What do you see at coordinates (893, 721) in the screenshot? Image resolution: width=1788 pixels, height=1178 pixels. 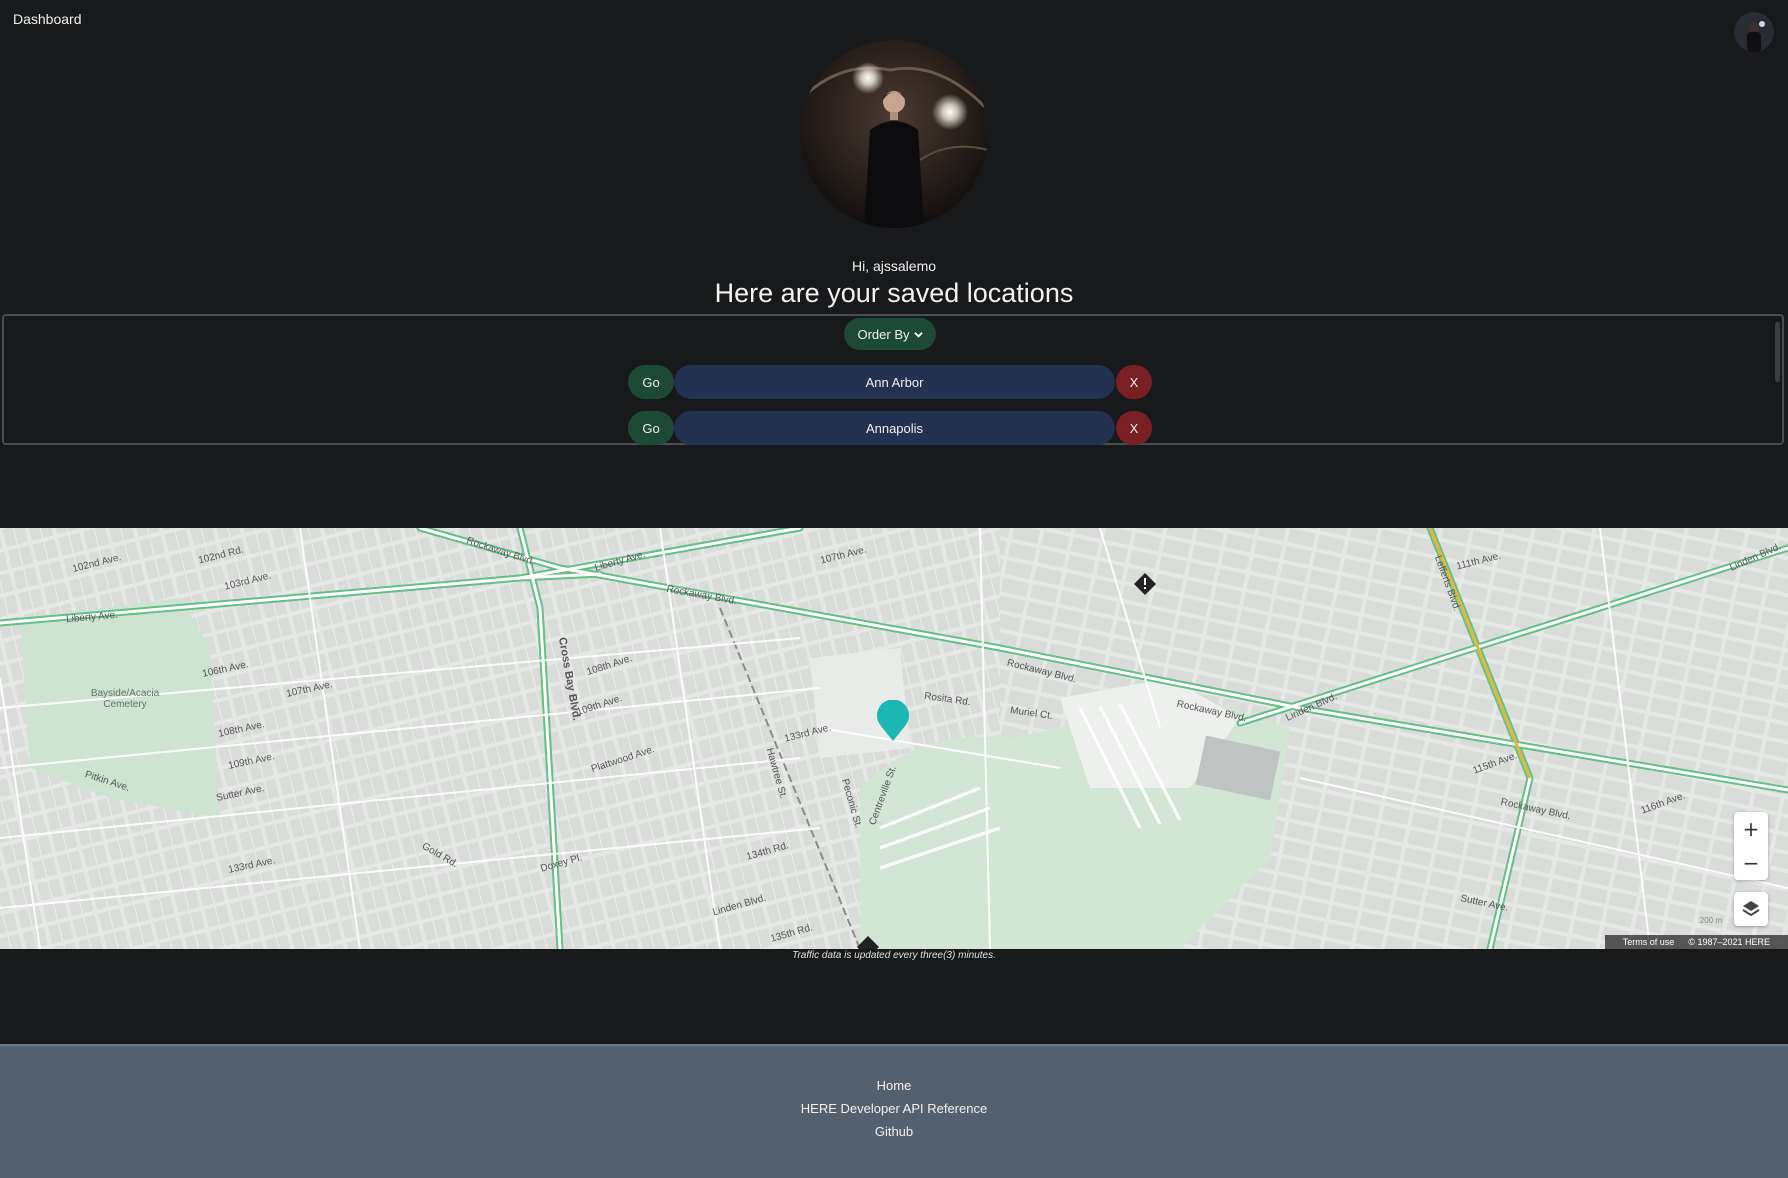 I see `location-pin-icon` at bounding box center [893, 721].